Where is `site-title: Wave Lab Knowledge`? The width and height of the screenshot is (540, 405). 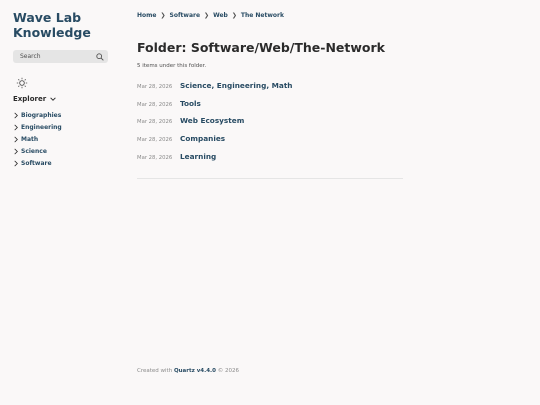
site-title: Wave Lab Knowledge is located at coordinates (61, 25).